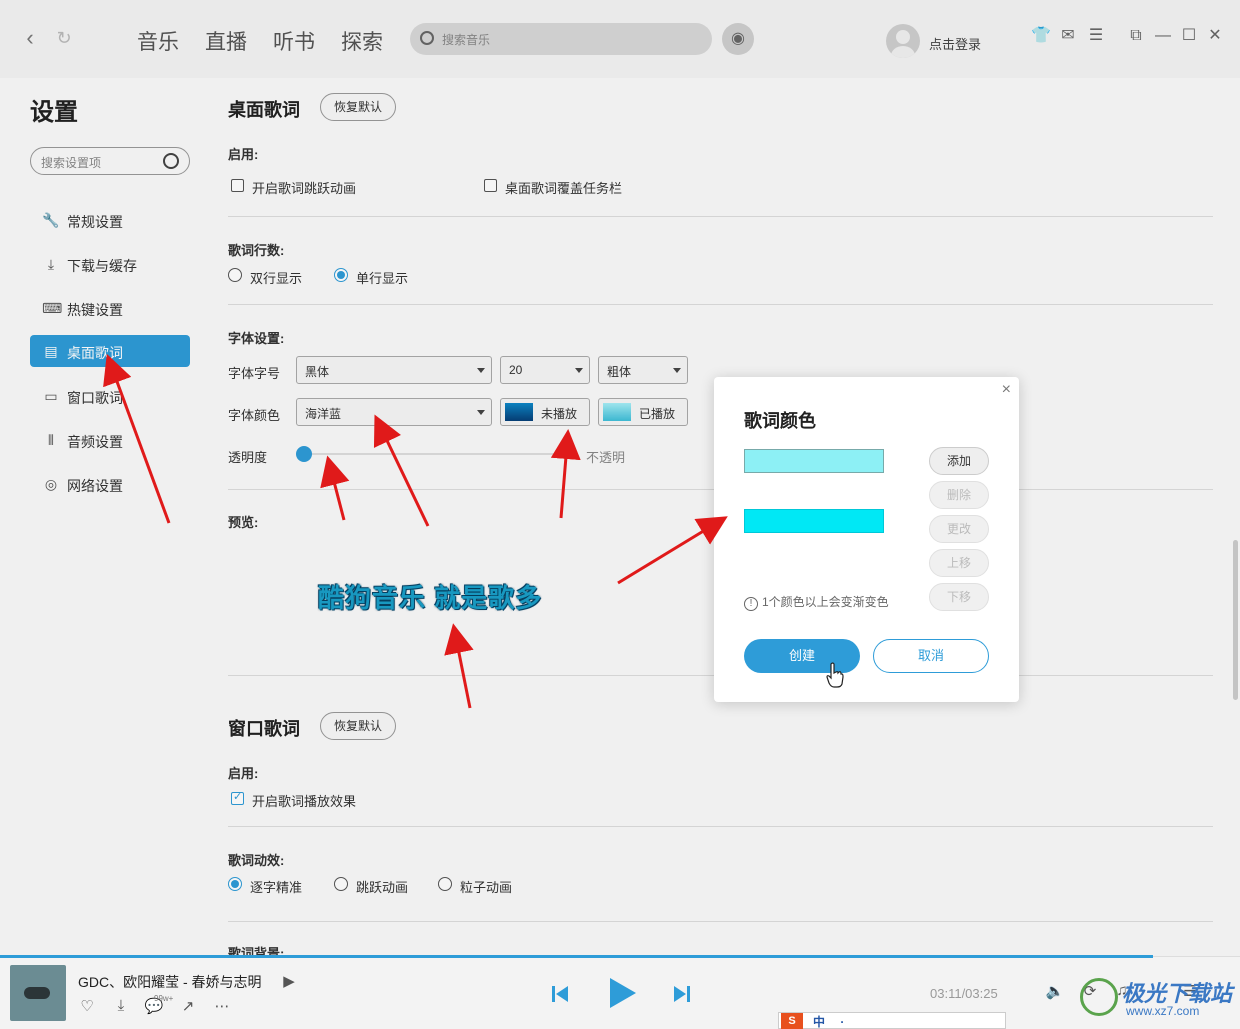 This screenshot has height=1029, width=1240. I want to click on ime-logo-icon: S, so click(792, 1021).